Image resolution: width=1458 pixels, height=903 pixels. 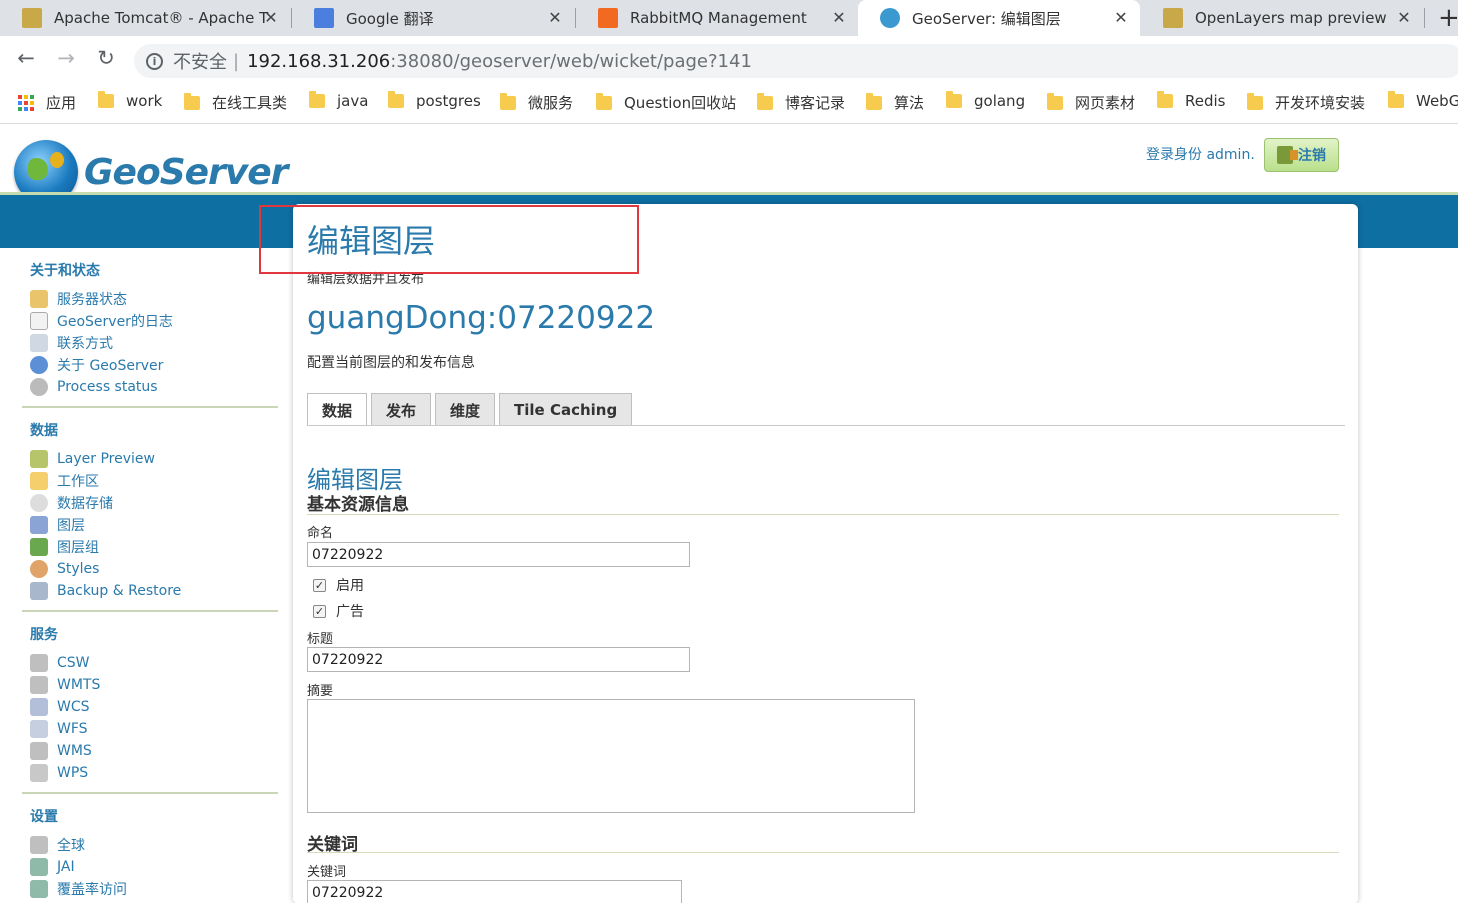 What do you see at coordinates (154, 321) in the screenshot?
I see `sidebar-item-logs: GeoServer的日志` at bounding box center [154, 321].